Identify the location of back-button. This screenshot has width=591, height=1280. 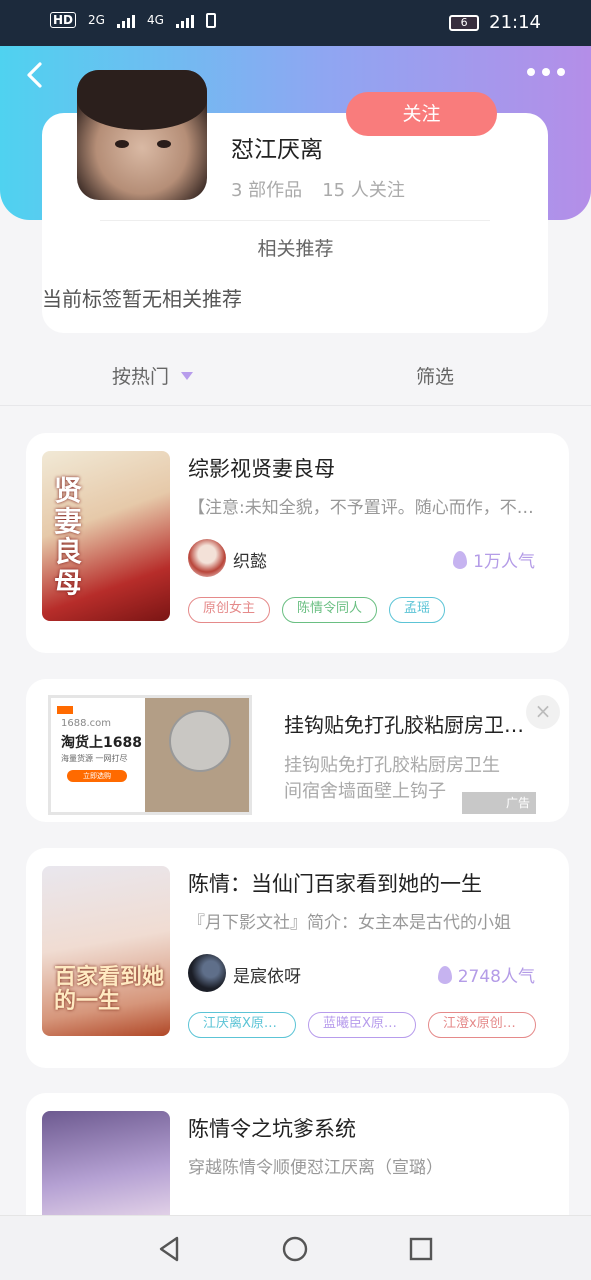
(35, 75).